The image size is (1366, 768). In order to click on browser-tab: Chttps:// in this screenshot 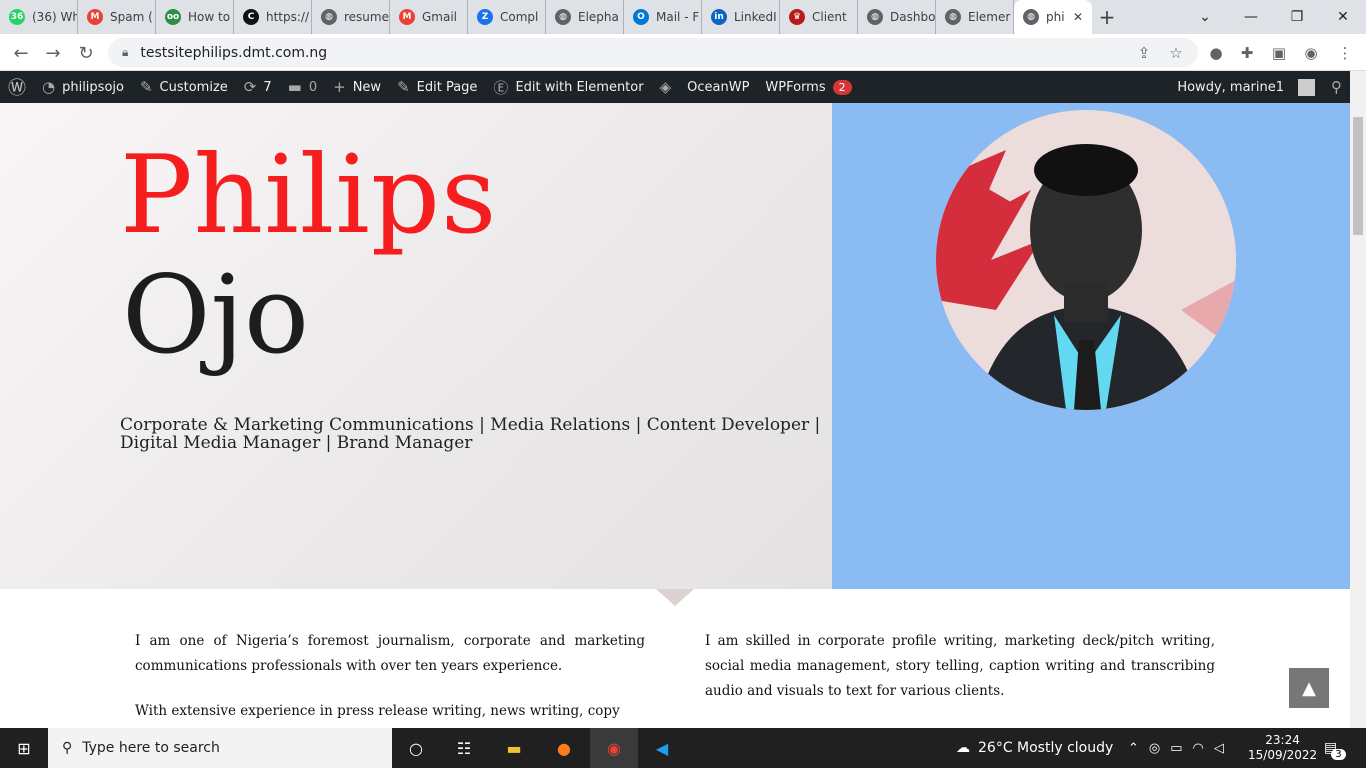, I will do `click(273, 17)`.